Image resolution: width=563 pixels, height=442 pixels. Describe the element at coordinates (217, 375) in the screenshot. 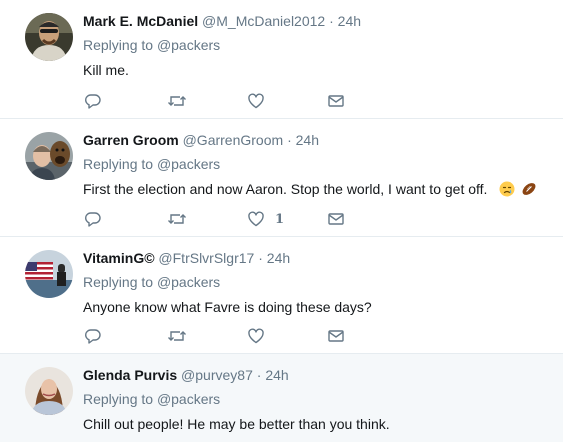

I see `user-handle: @purvey87` at that location.